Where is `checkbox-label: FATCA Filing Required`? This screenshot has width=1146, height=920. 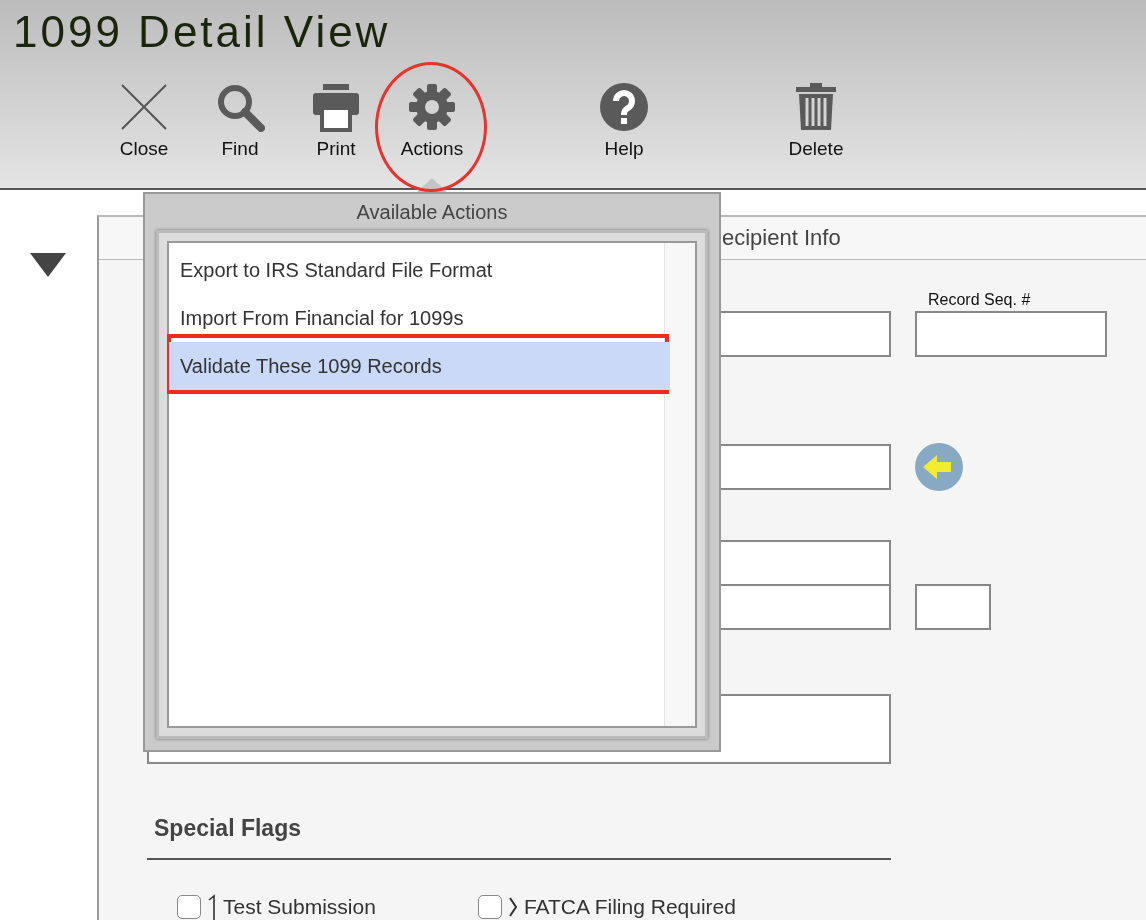 checkbox-label: FATCA Filing Required is located at coordinates (629, 907).